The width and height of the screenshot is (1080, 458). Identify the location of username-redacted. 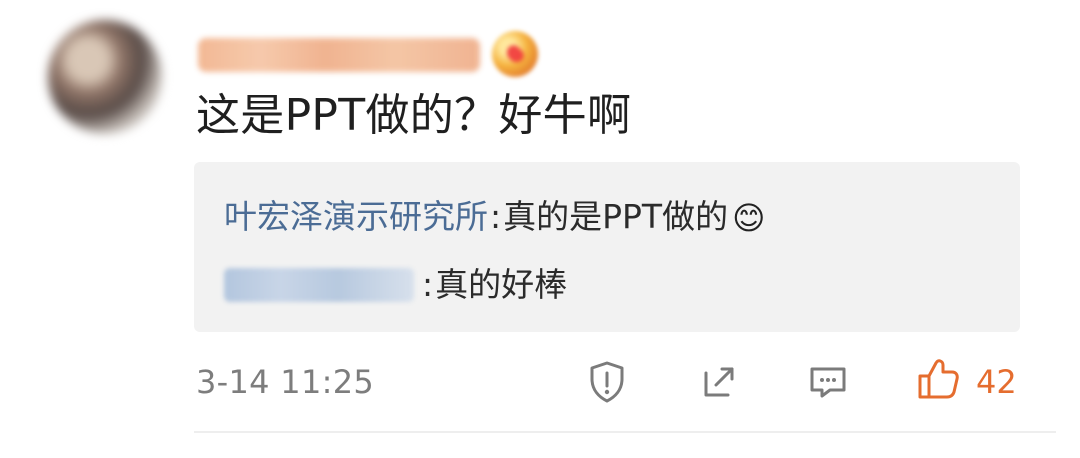
(339, 55).